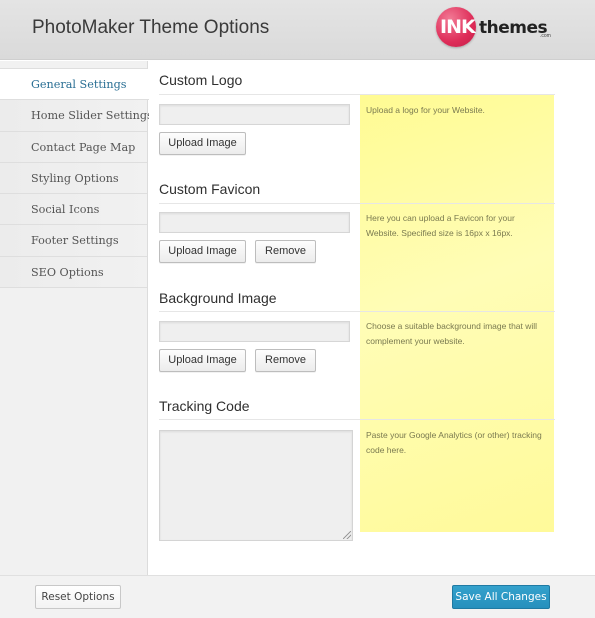 The width and height of the screenshot is (595, 618). I want to click on custom-favicon-remove-button: Remove, so click(285, 251).